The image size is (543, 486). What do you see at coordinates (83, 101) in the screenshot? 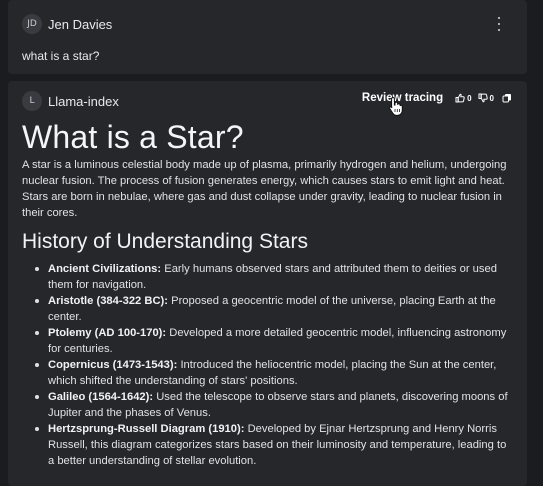
I see `author-name: Llama-index` at bounding box center [83, 101].